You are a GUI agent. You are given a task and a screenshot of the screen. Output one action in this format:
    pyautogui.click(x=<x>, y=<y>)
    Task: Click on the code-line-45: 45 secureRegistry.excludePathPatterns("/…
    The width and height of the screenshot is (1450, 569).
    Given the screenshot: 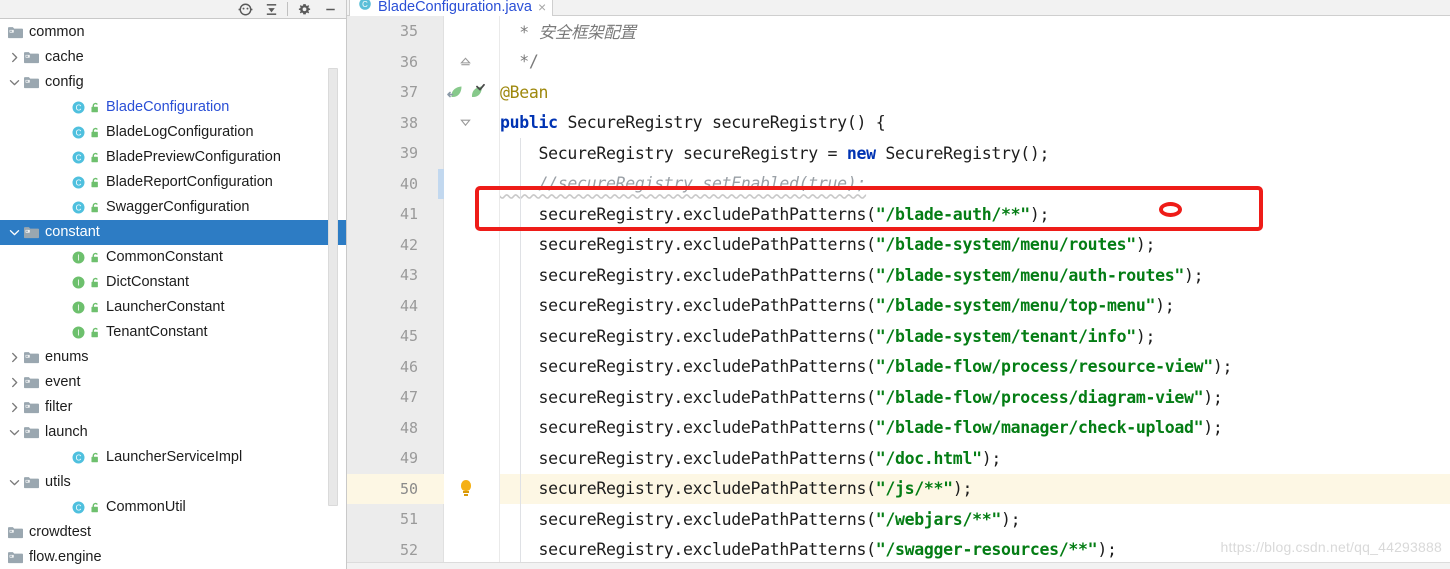 What is the action you would take?
    pyautogui.click(x=898, y=336)
    